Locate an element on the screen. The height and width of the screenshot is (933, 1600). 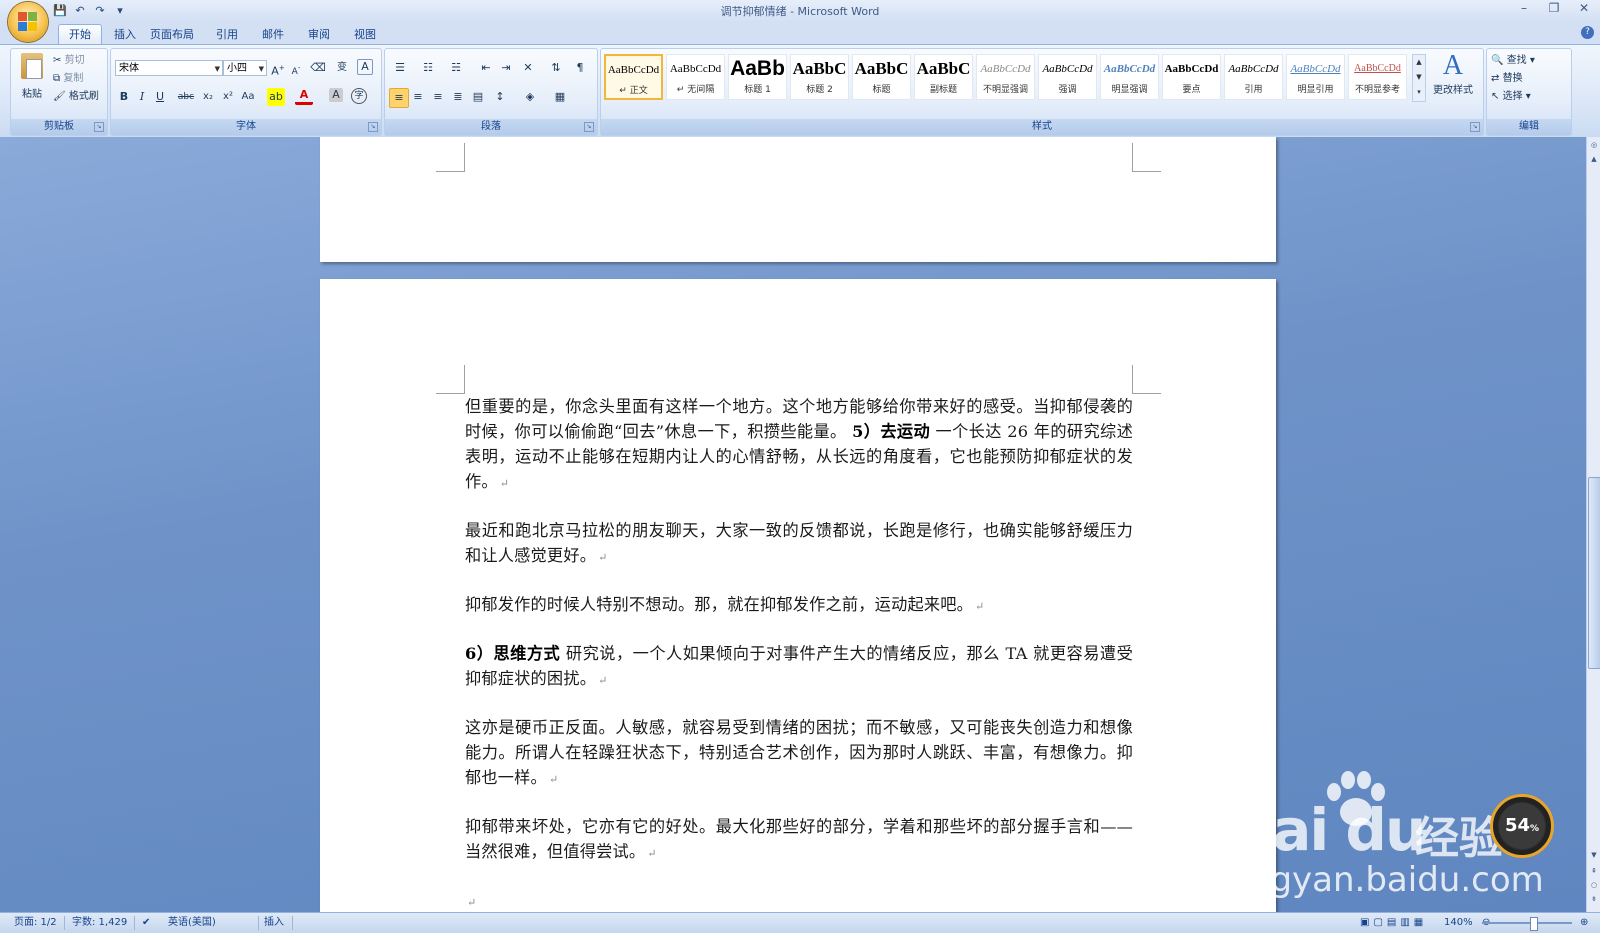
increase-indent-icon: ⇥ is located at coordinates (506, 68).